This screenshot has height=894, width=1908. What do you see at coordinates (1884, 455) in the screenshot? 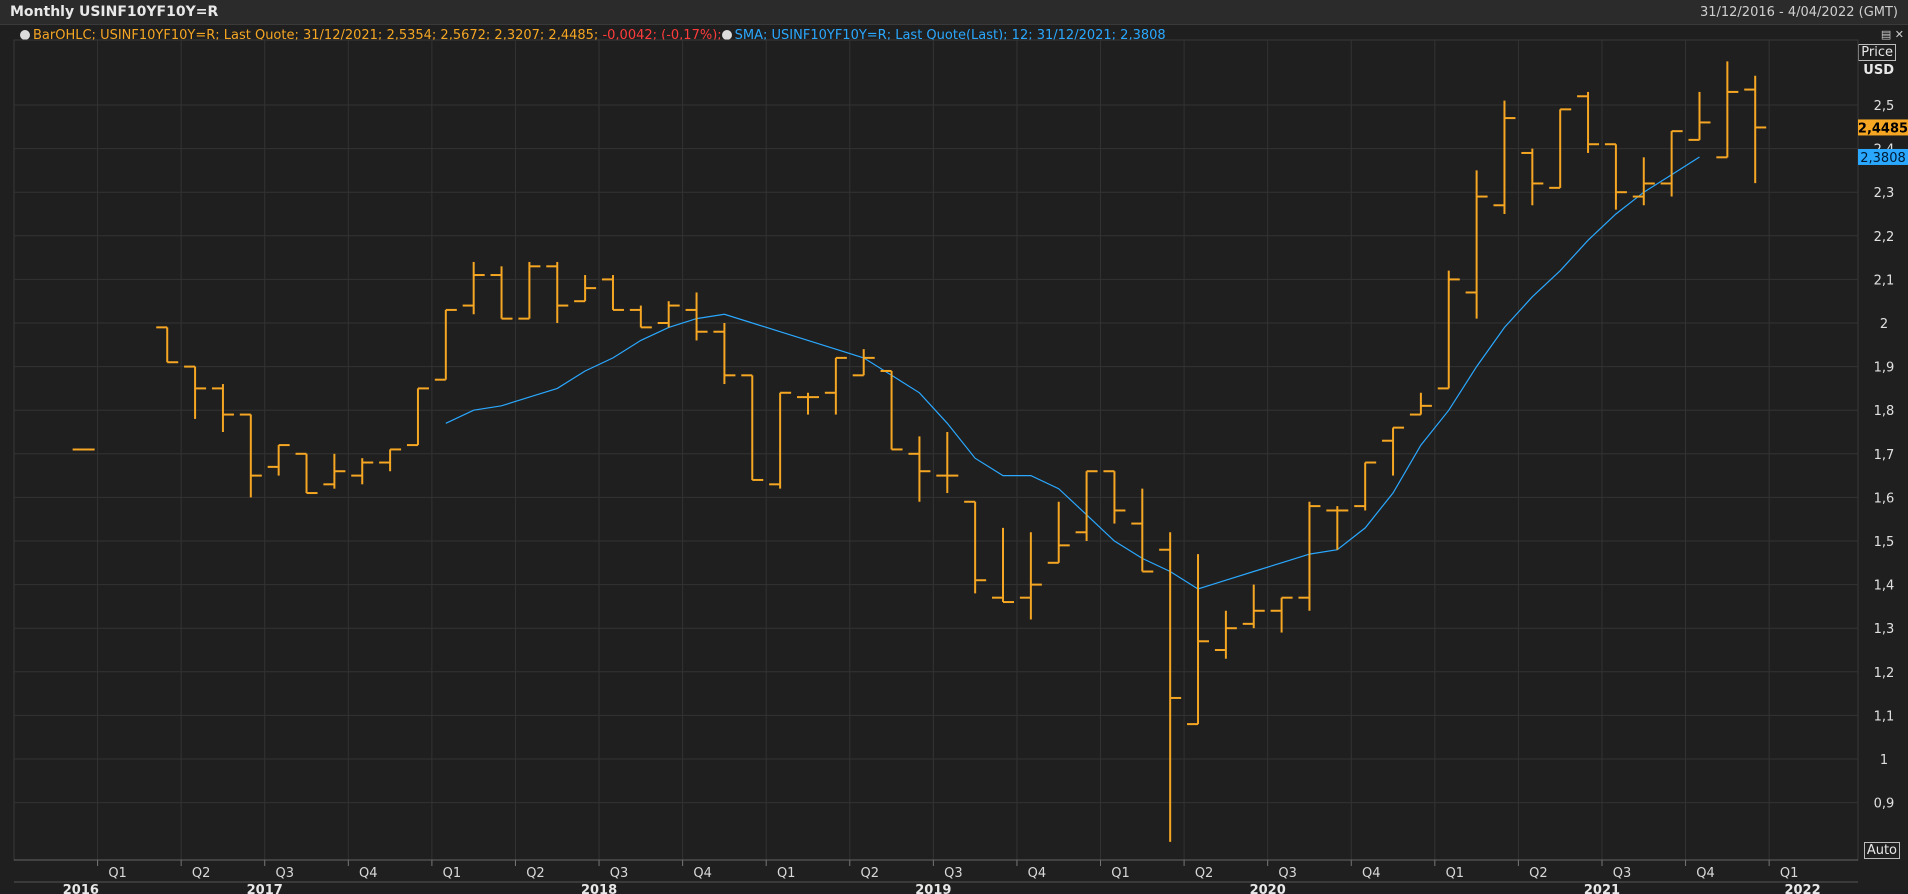
I see `y-tick-label: 1,7` at bounding box center [1884, 455].